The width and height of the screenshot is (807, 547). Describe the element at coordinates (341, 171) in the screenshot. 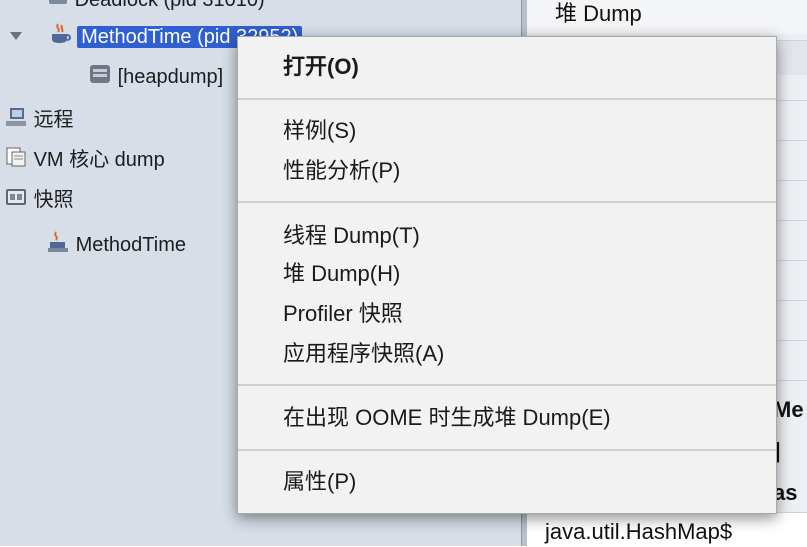

I see `menu-item-profile: 性能分析(P)` at that location.